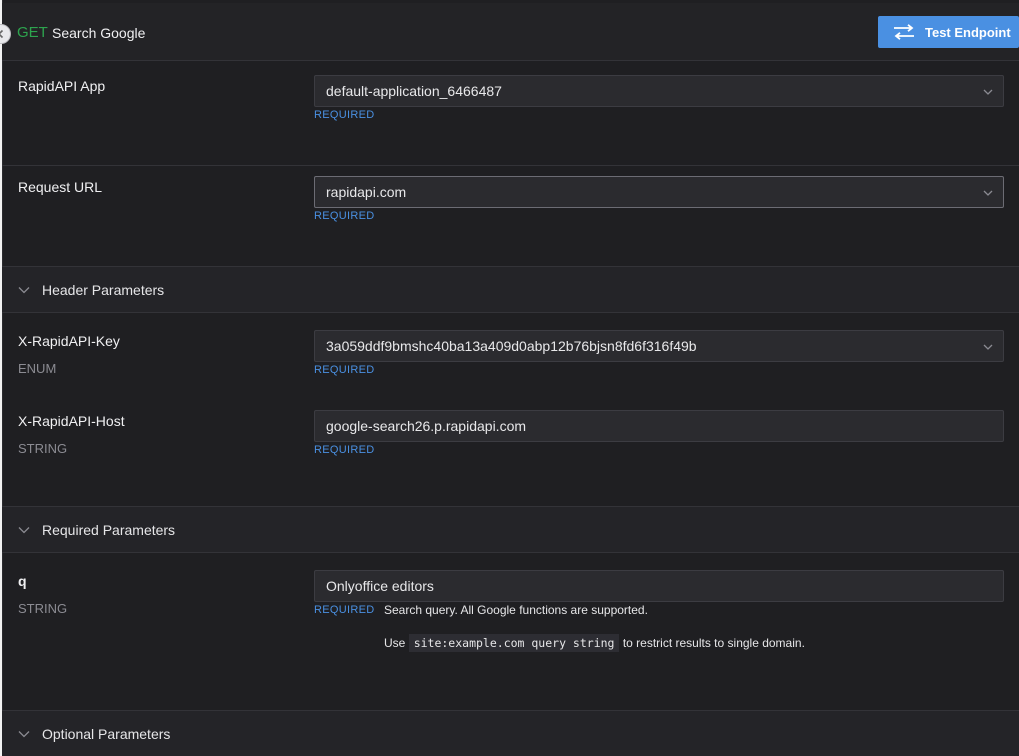 The image size is (1019, 756). I want to click on request-url-select: rapidapi.com, so click(659, 192).